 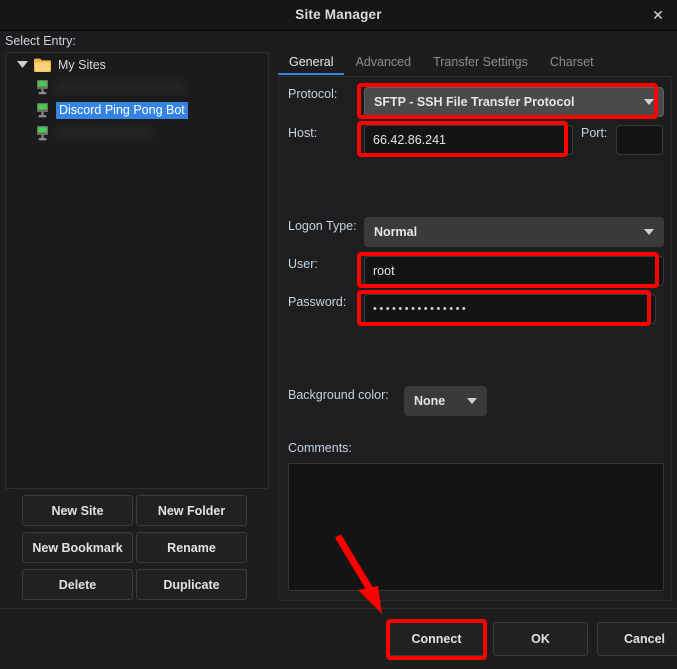 I want to click on logon-type-combobox: Normal, so click(x=514, y=232).